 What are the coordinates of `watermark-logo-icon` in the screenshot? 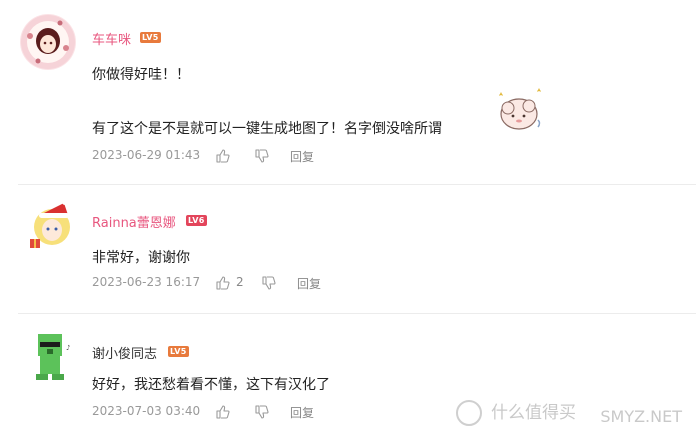 It's located at (468, 413).